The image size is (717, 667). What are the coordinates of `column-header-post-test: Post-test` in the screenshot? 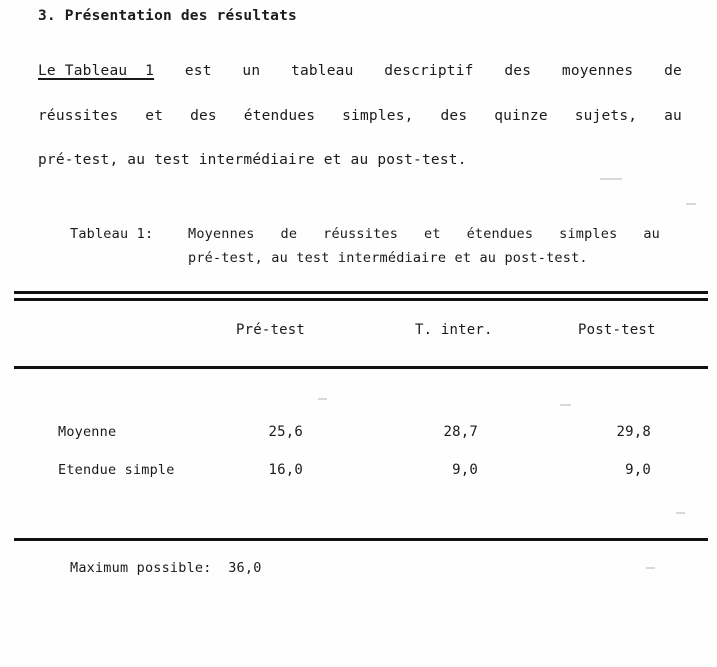 It's located at (617, 330).